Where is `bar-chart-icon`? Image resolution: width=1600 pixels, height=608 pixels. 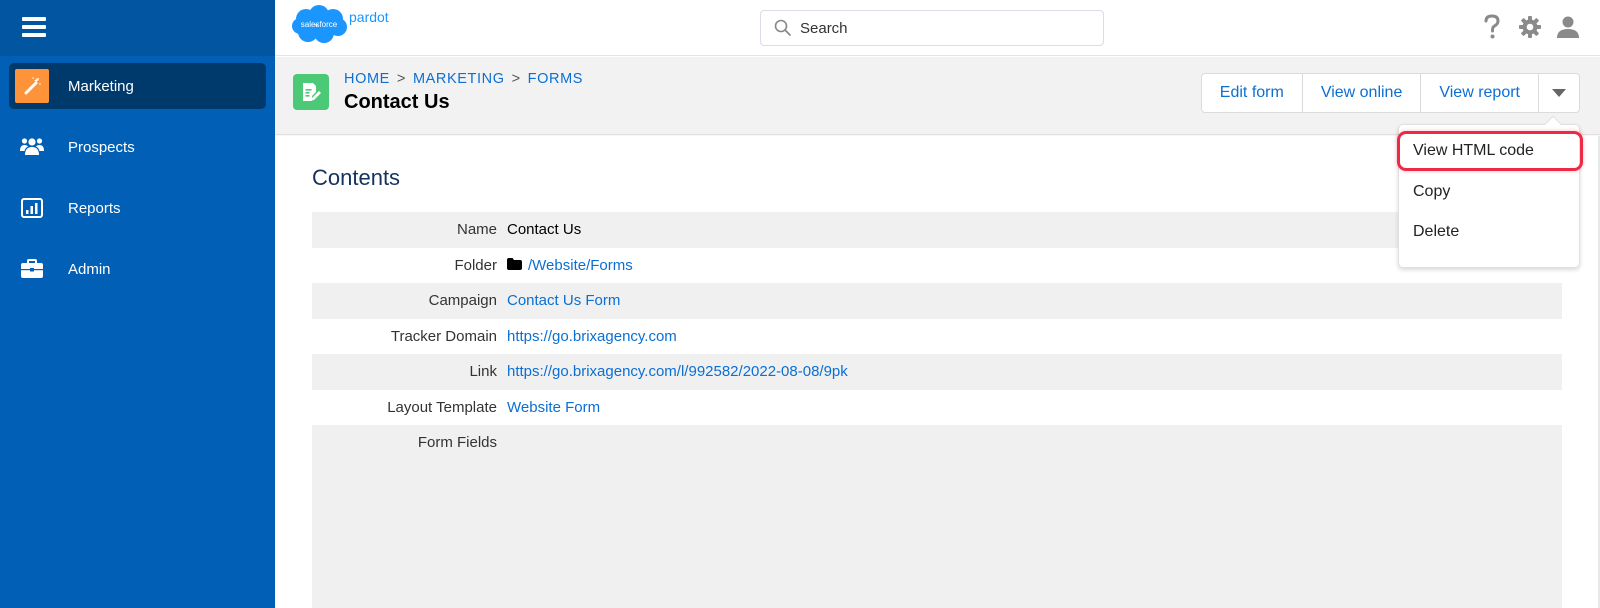 bar-chart-icon is located at coordinates (32, 208).